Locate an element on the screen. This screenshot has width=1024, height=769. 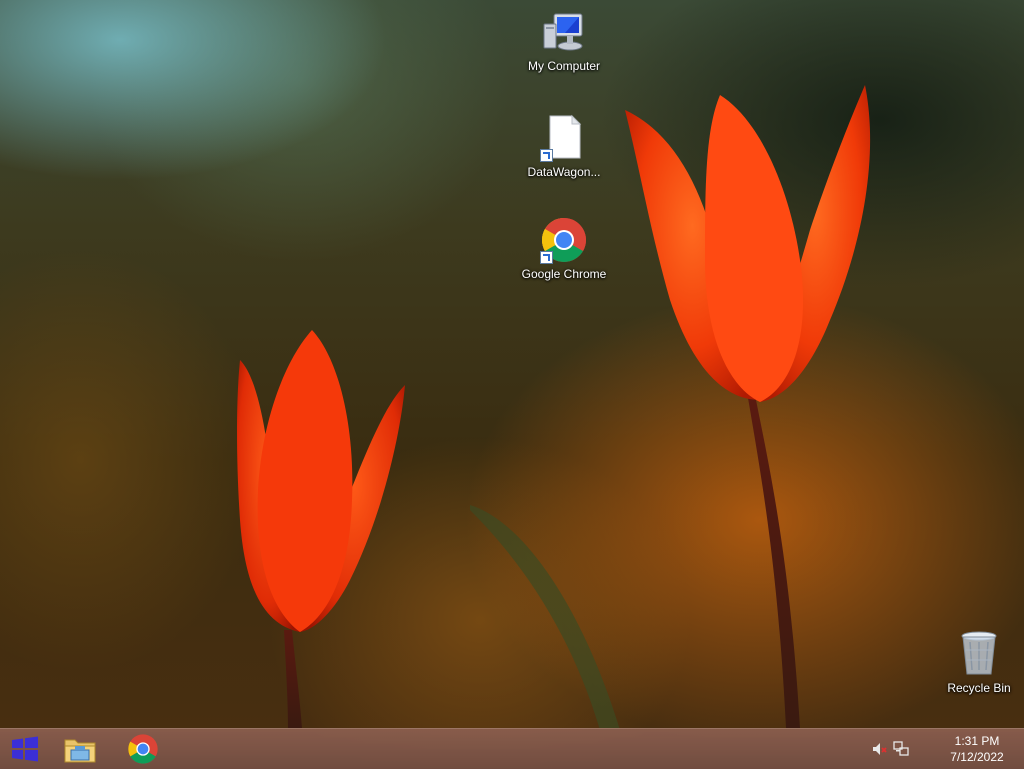
network-icon is located at coordinates (901, 749).